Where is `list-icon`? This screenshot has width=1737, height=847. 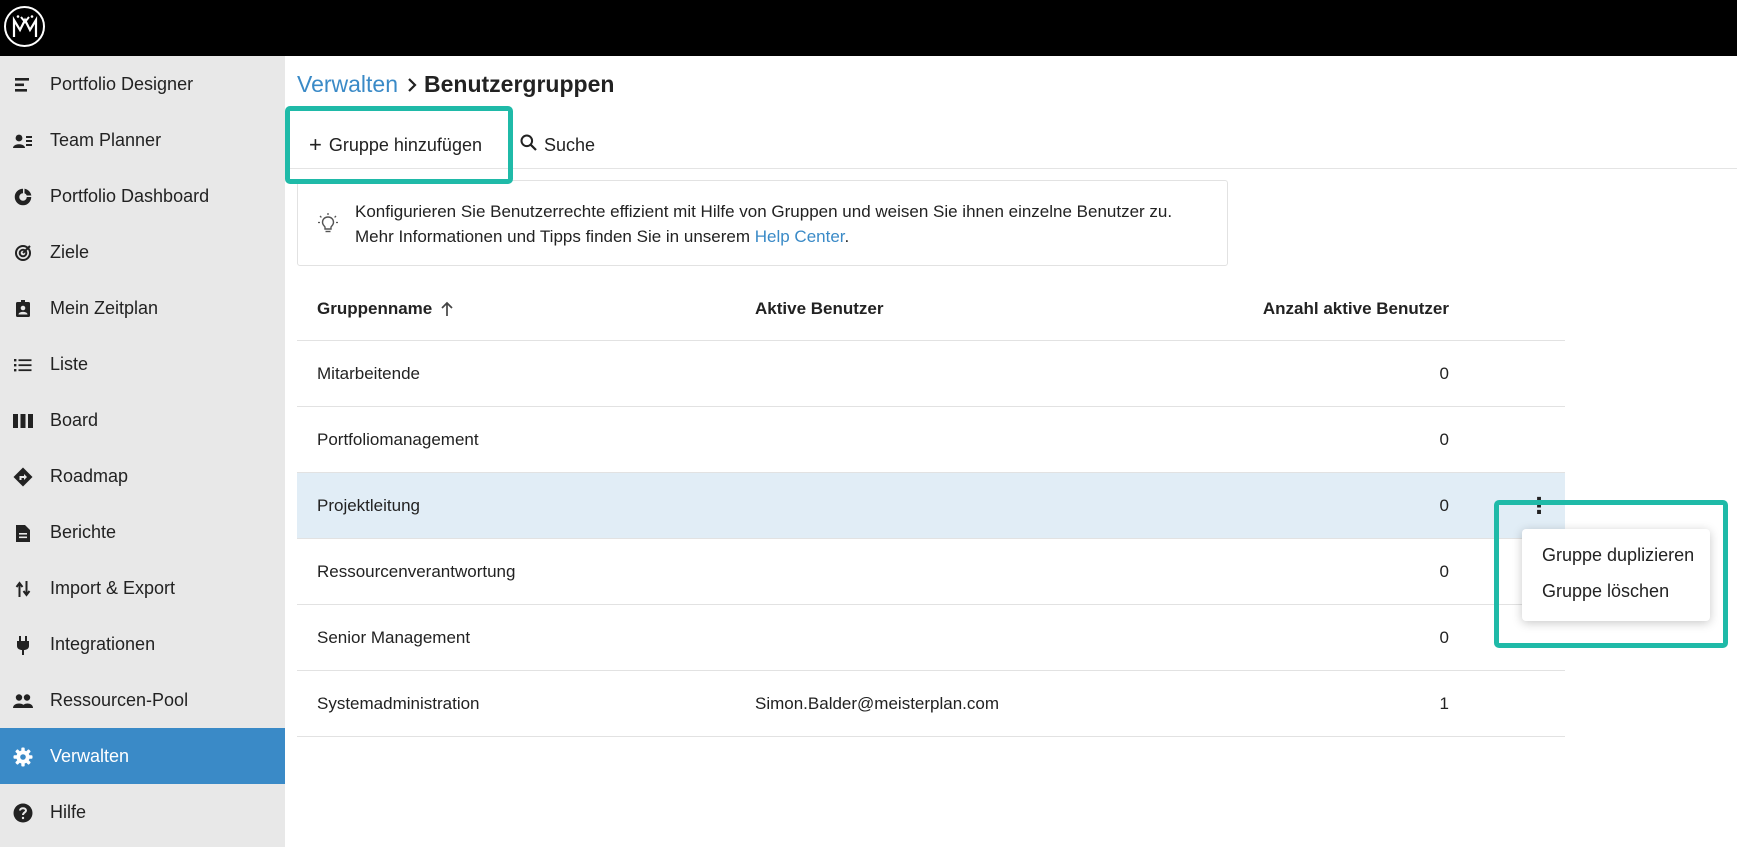 list-icon is located at coordinates (23, 365).